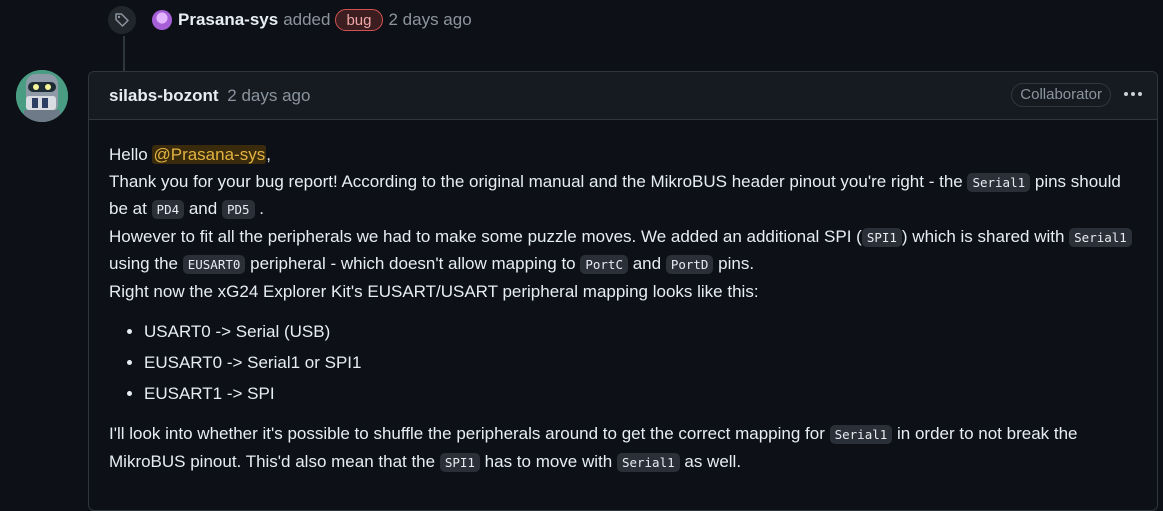 The image size is (1163, 511). What do you see at coordinates (640, 363) in the screenshot?
I see `list-item: EUSART0 -> Serial1 or SPI1` at bounding box center [640, 363].